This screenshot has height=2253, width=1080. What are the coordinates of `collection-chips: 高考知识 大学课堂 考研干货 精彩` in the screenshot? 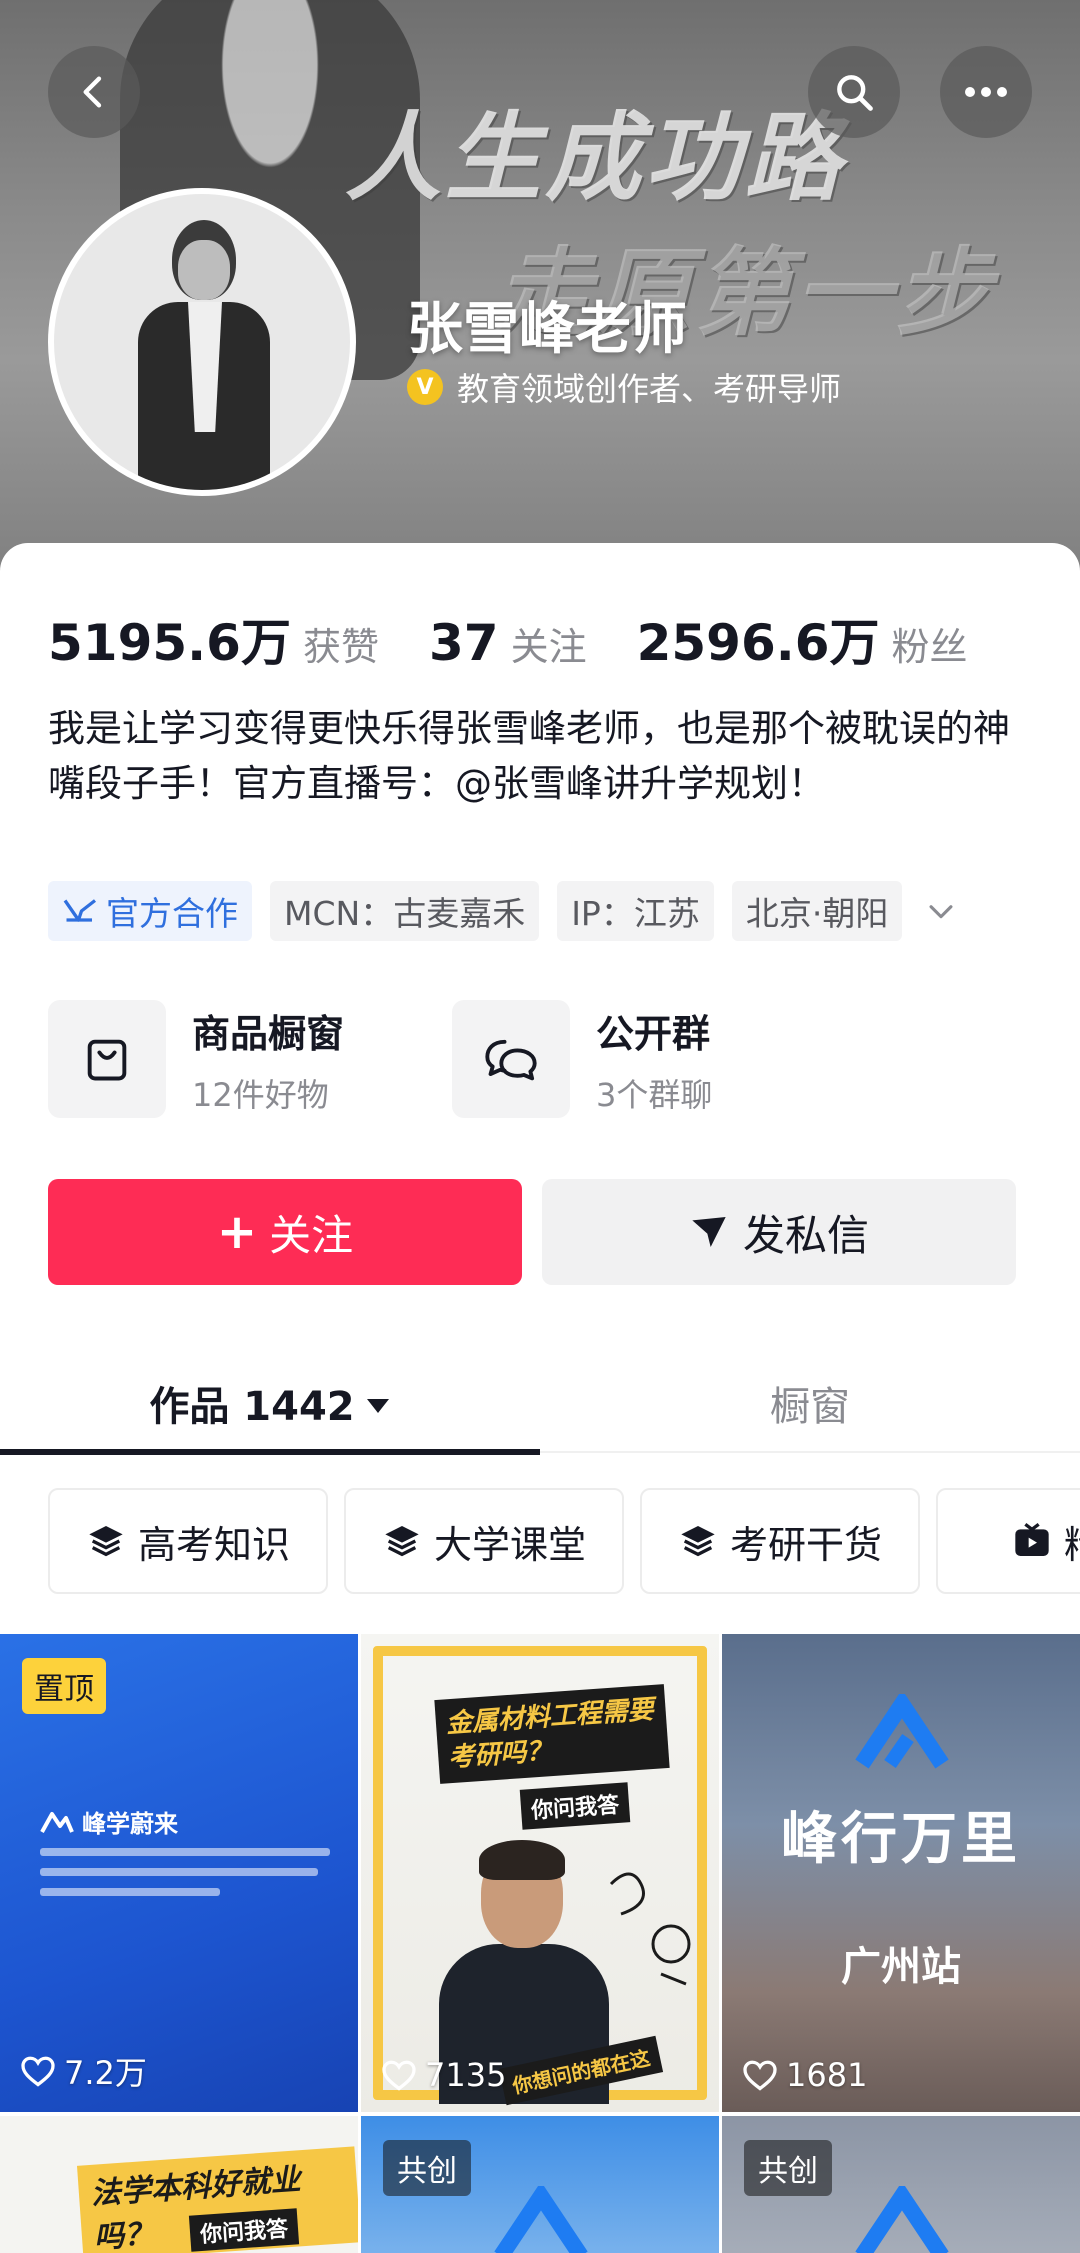 It's located at (564, 1541).